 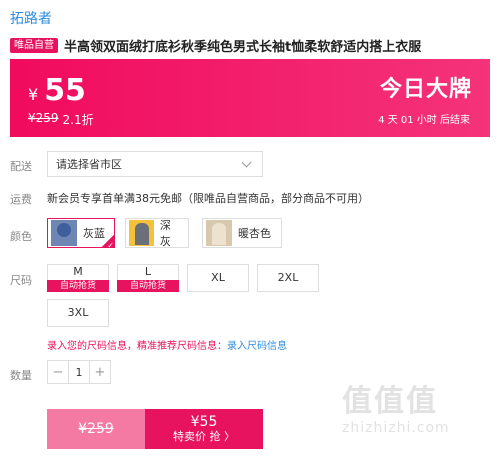 I want to click on enter-size-link: 录入尺码信息, so click(x=257, y=346).